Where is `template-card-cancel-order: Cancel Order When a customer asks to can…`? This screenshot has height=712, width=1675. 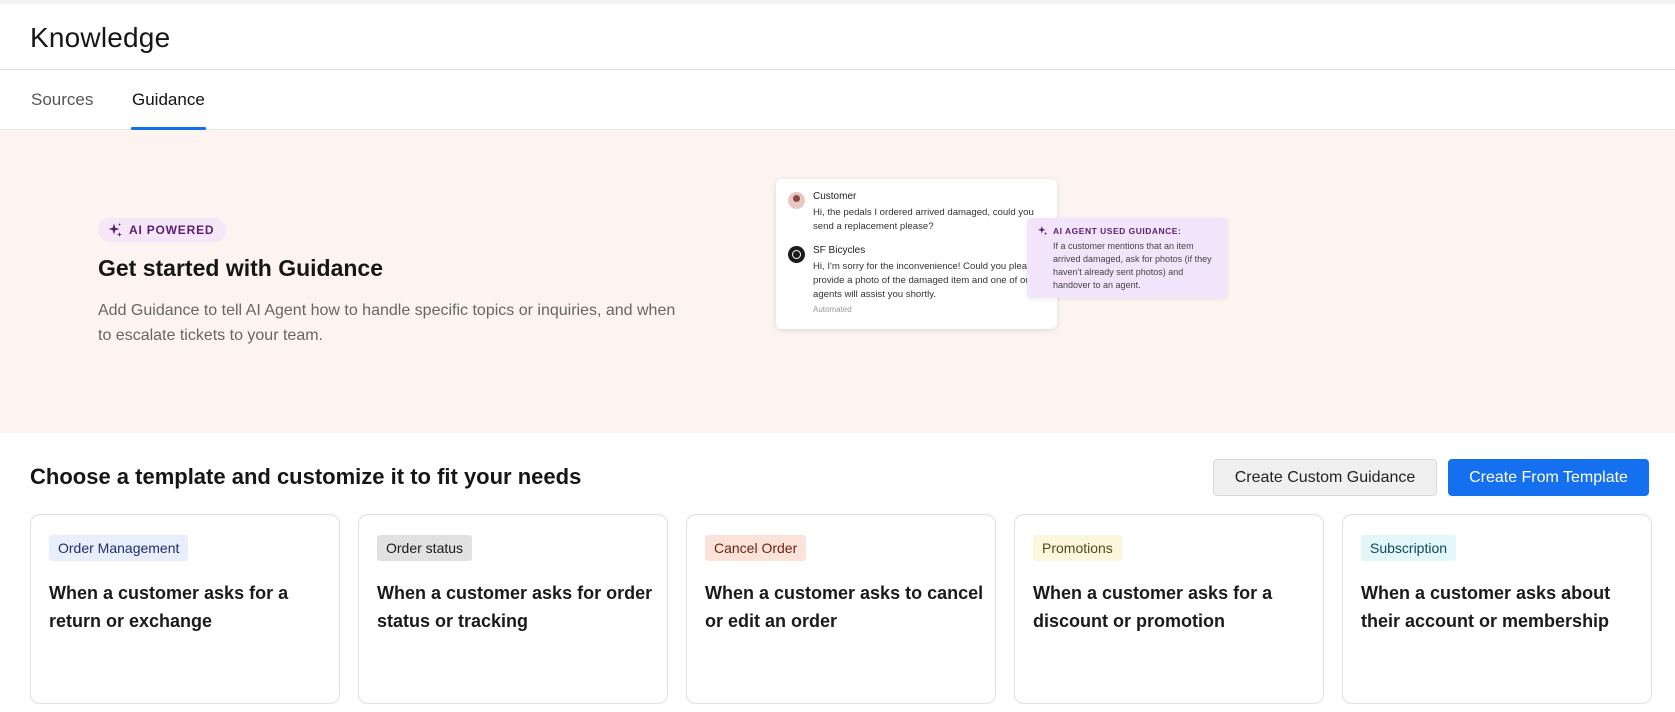
template-card-cancel-order: Cancel Order When a customer asks to can… is located at coordinates (841, 609).